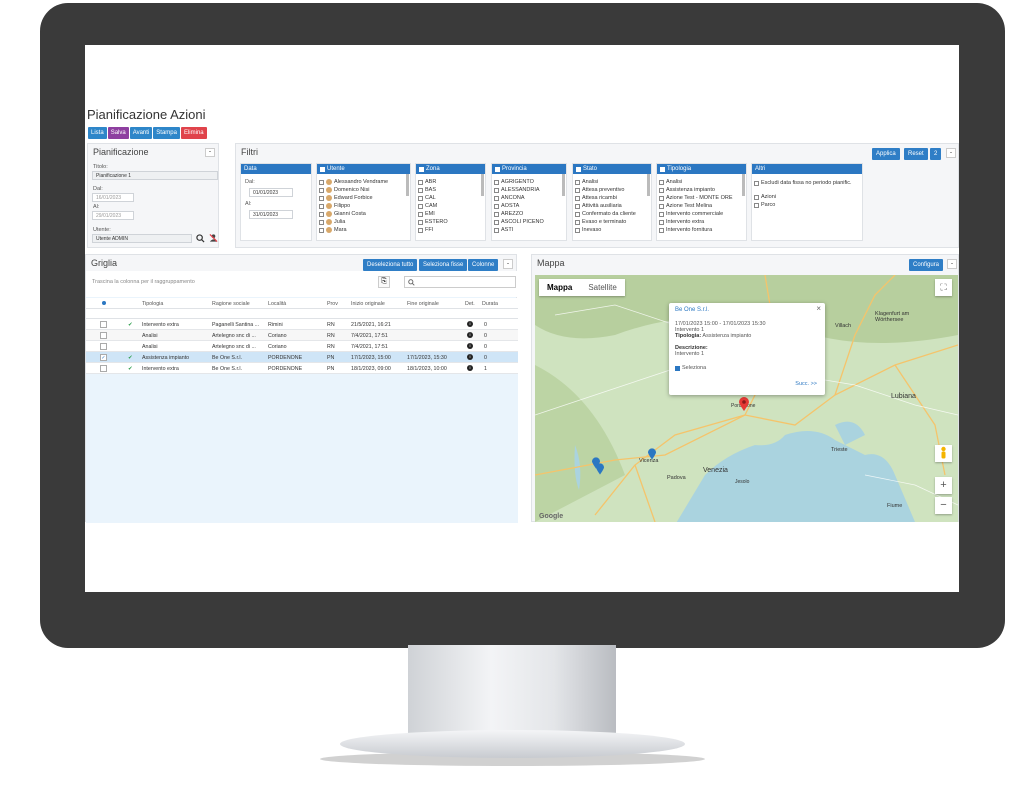  I want to click on provincia-item: ASTI, so click(529, 230).